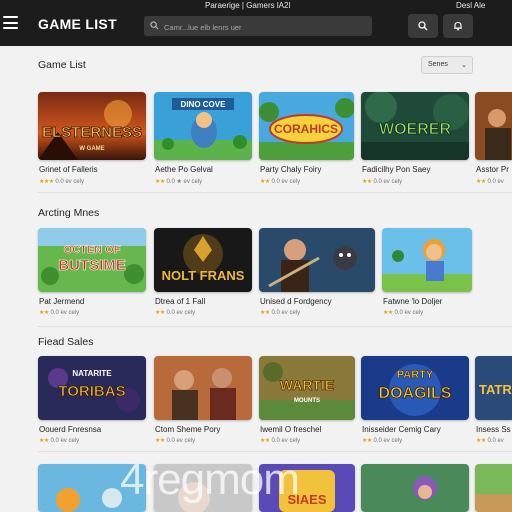 This screenshot has width=512, height=512. I want to click on game-title: Insess Ss, so click(493, 429).